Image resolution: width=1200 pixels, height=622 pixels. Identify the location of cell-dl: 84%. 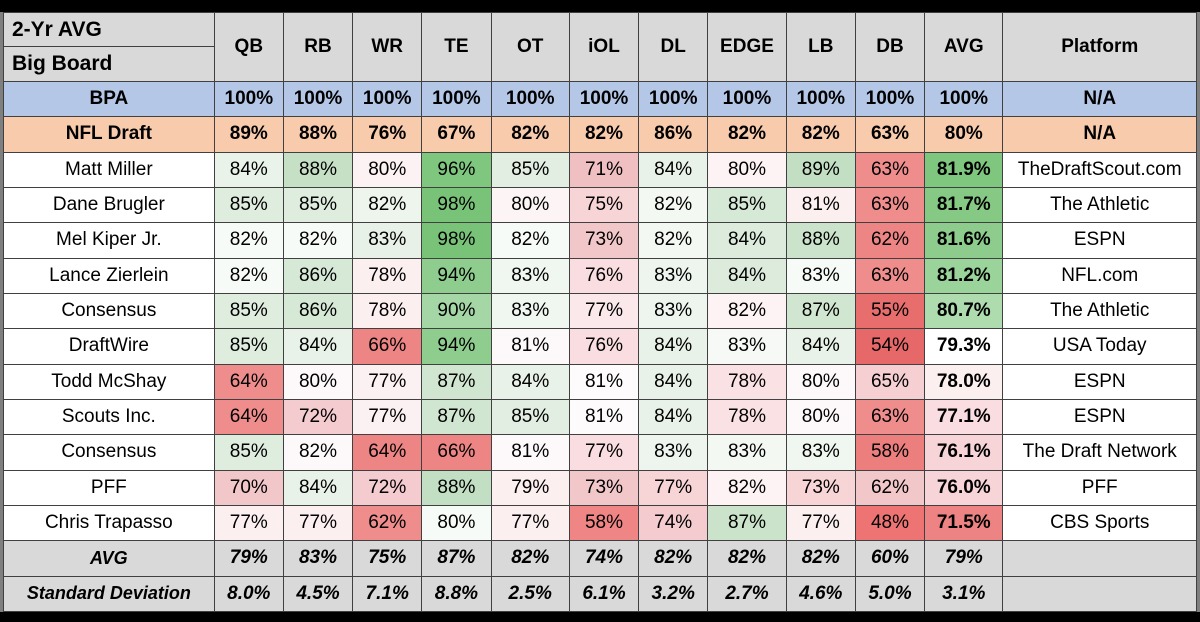
(673, 169).